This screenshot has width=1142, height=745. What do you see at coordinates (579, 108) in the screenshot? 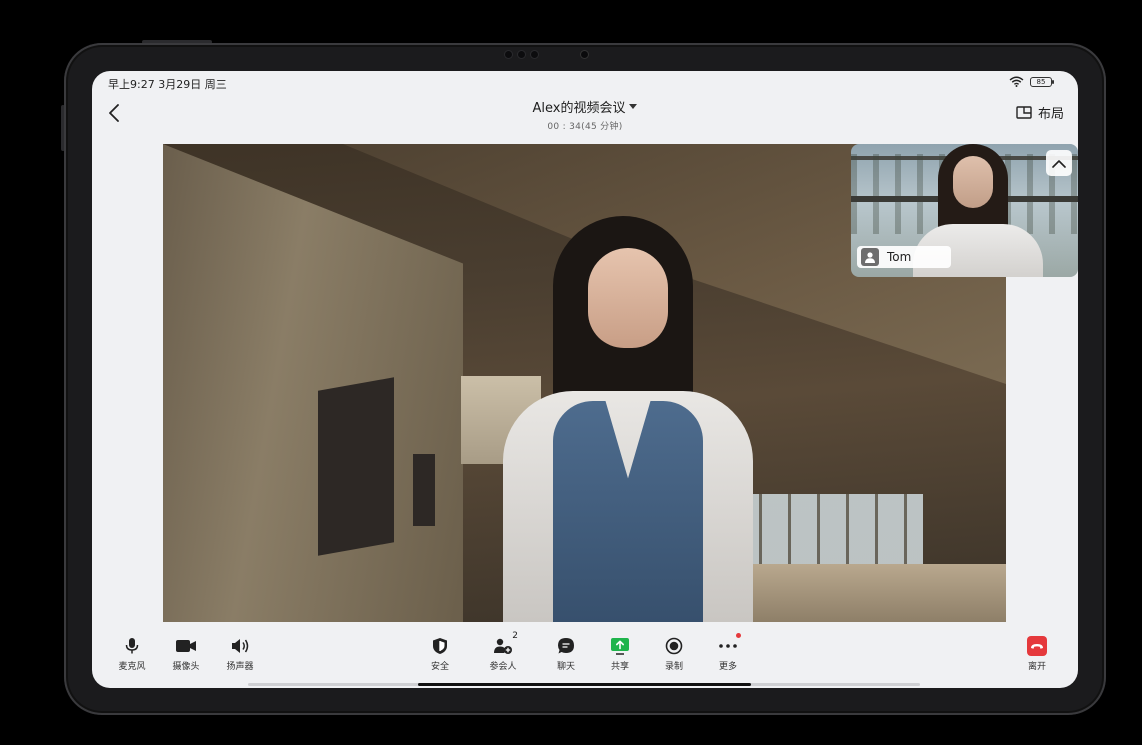
I see `meeting-title: Alex的视频会议` at bounding box center [579, 108].